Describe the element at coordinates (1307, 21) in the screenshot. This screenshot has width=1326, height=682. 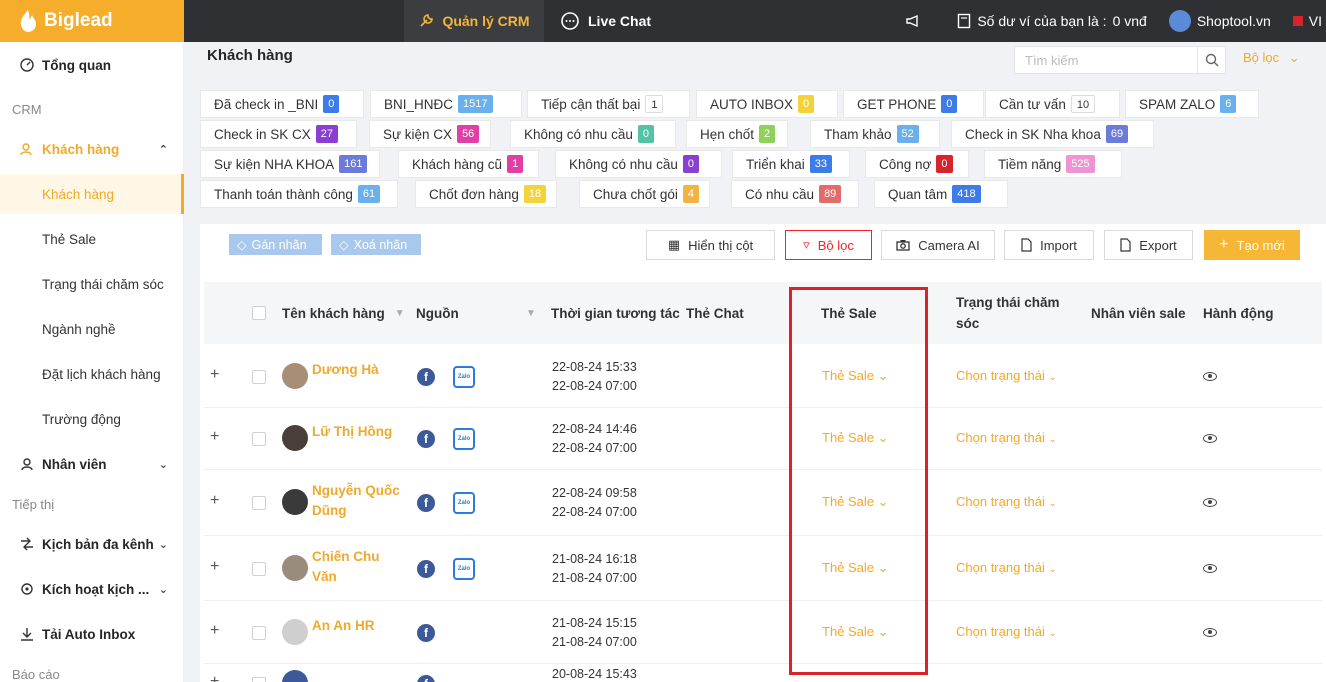
I see `language-switch: VI` at that location.